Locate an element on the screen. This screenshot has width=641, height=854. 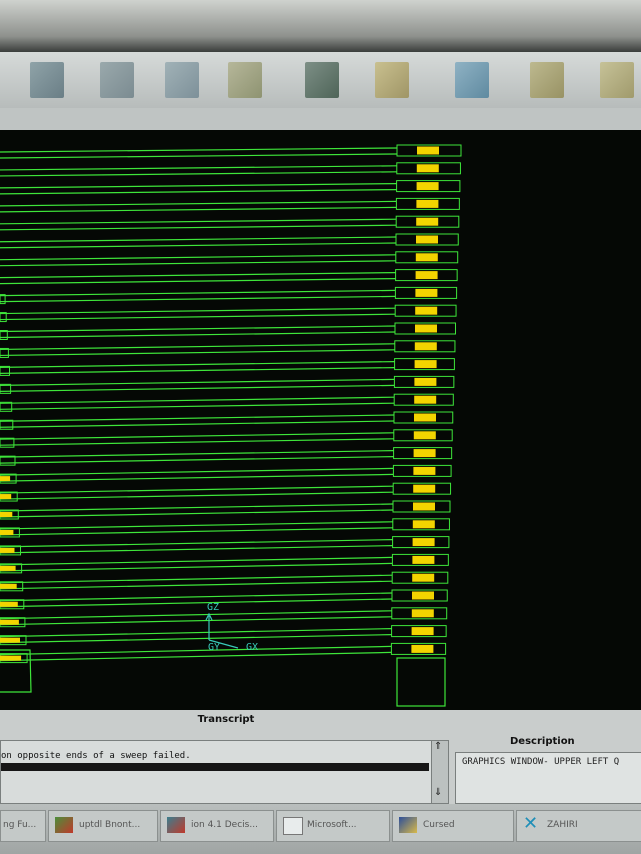
transcript-box: on opposite ends of a sweep failed. is located at coordinates (216, 772).